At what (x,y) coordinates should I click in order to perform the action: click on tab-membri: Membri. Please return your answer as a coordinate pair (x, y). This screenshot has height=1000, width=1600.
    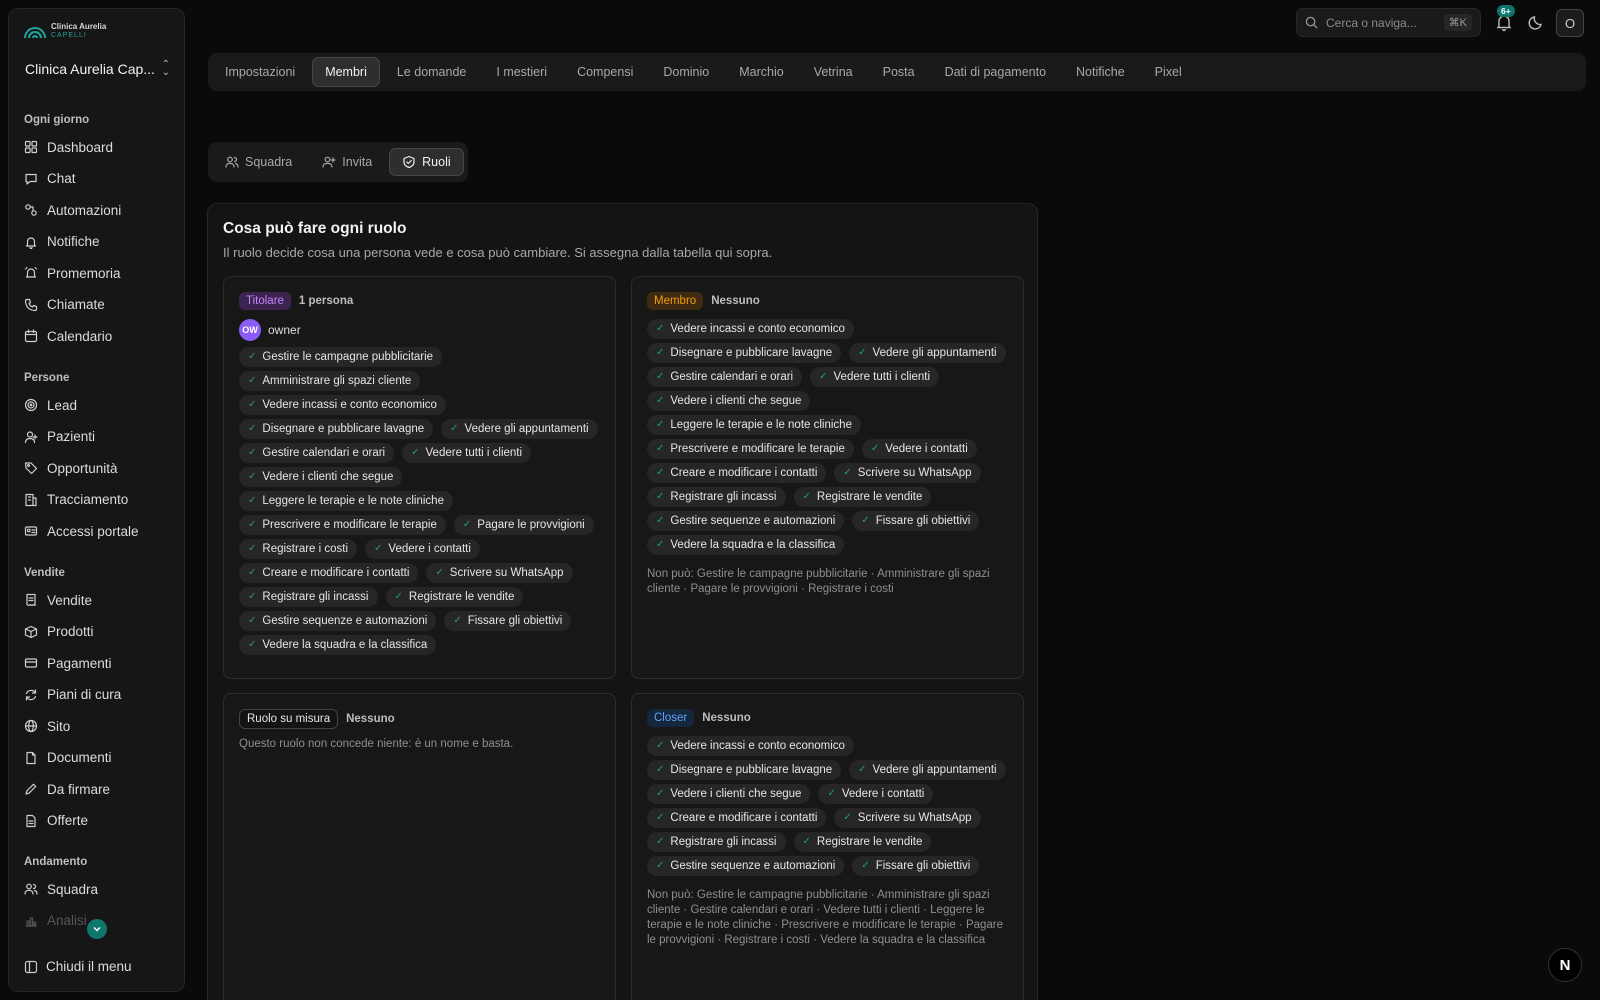
    Looking at the image, I should click on (346, 72).